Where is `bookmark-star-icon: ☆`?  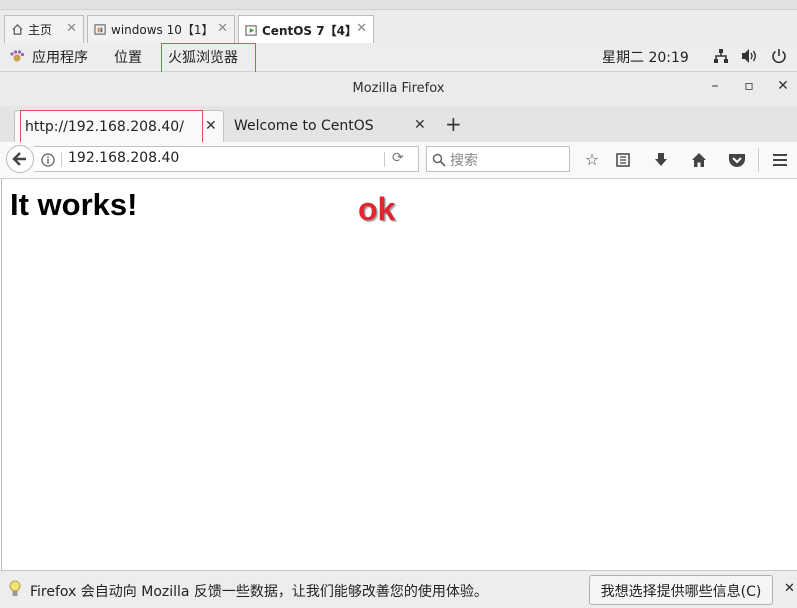
bookmark-star-icon: ☆ is located at coordinates (592, 160).